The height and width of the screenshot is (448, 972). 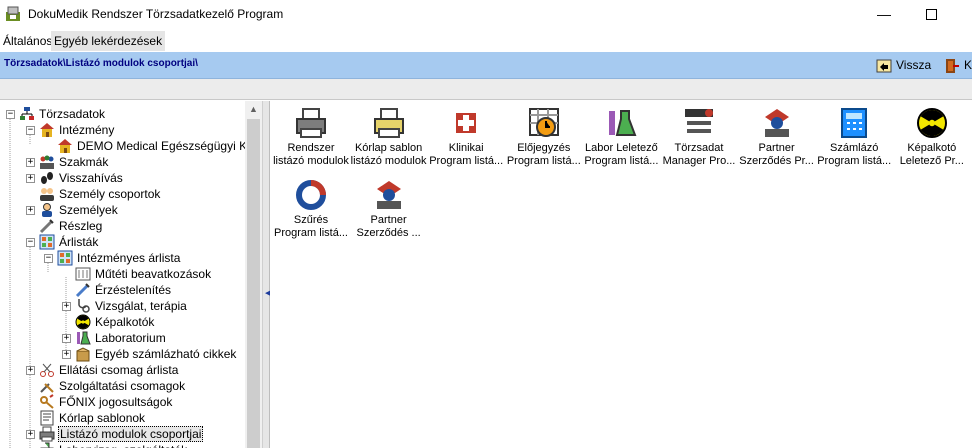 I want to click on module-item: Rendszer listázó modulok, so click(x=311, y=136).